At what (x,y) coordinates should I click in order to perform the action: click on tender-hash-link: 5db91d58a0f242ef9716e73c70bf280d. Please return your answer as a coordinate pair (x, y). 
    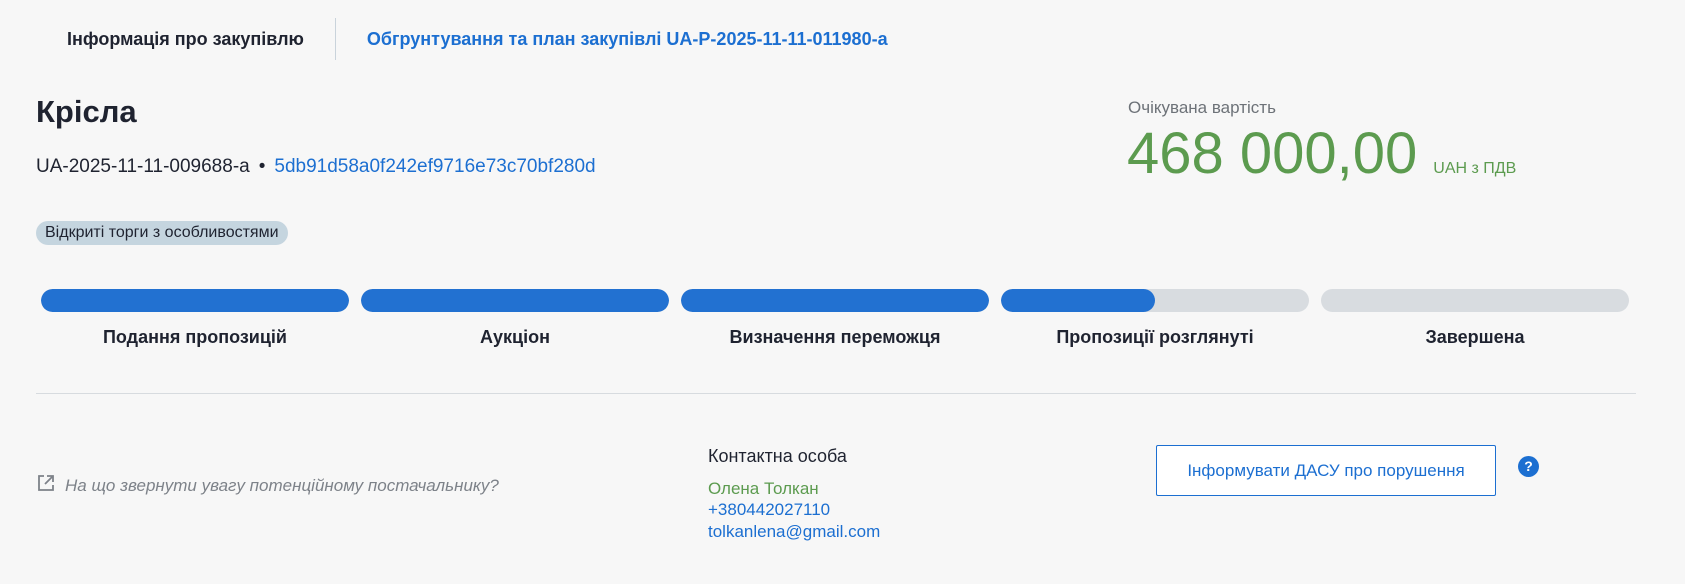
    Looking at the image, I should click on (434, 167).